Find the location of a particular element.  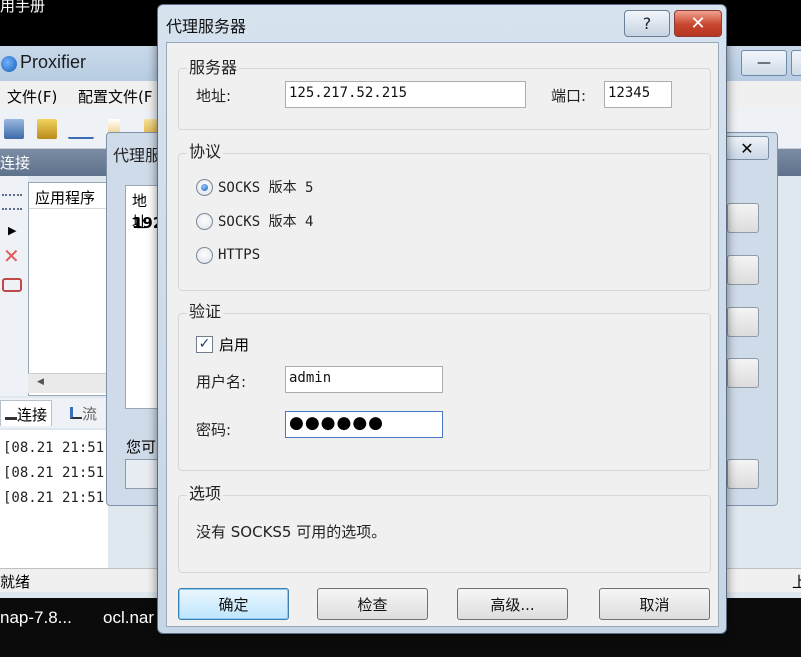

port-input: 12345 is located at coordinates (638, 94).